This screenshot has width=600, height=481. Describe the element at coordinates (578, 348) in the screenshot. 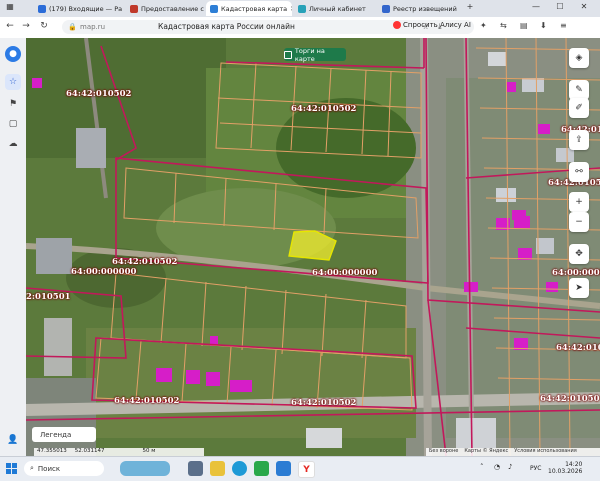

I see `parcel-label: 64:42:010503` at that location.